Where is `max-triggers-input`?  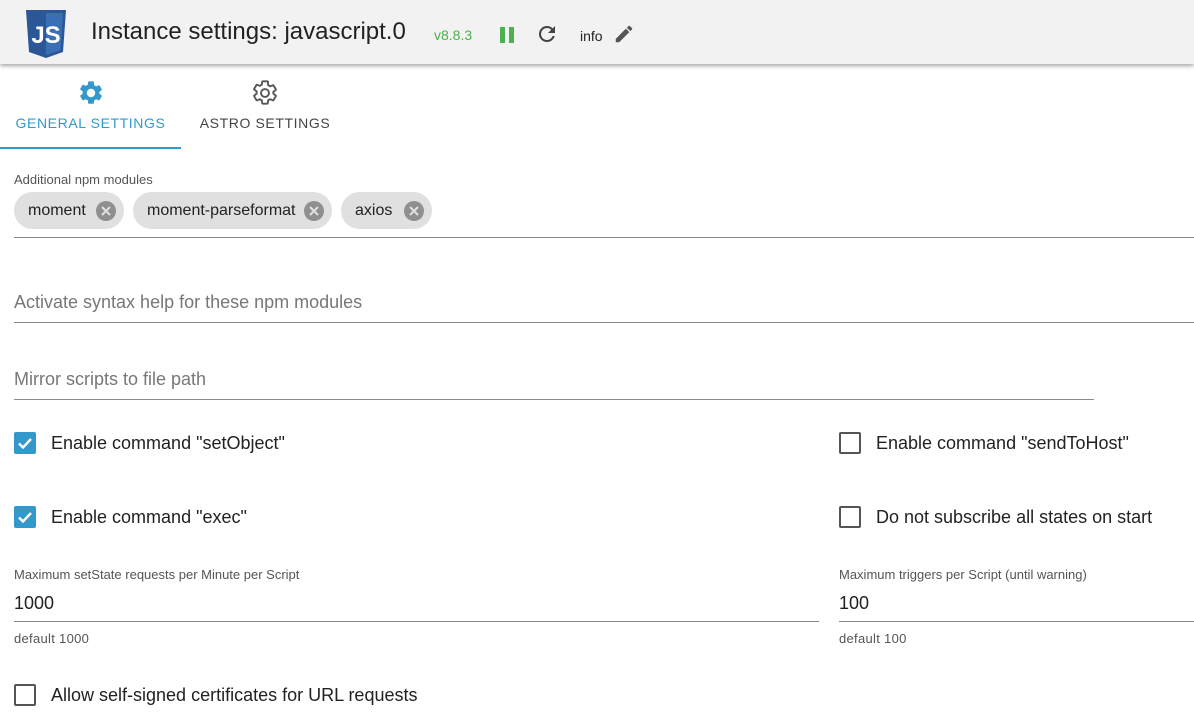
max-triggers-input is located at coordinates (1016, 603).